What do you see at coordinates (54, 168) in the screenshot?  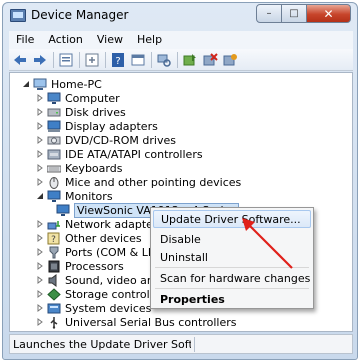 I see `keyboard-icon` at bounding box center [54, 168].